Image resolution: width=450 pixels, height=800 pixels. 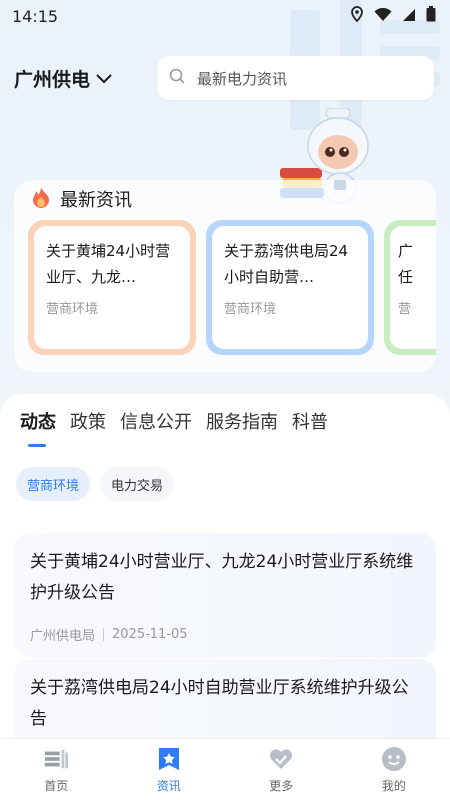 What do you see at coordinates (88, 421) in the screenshot?
I see `tab-policy: 政策` at bounding box center [88, 421].